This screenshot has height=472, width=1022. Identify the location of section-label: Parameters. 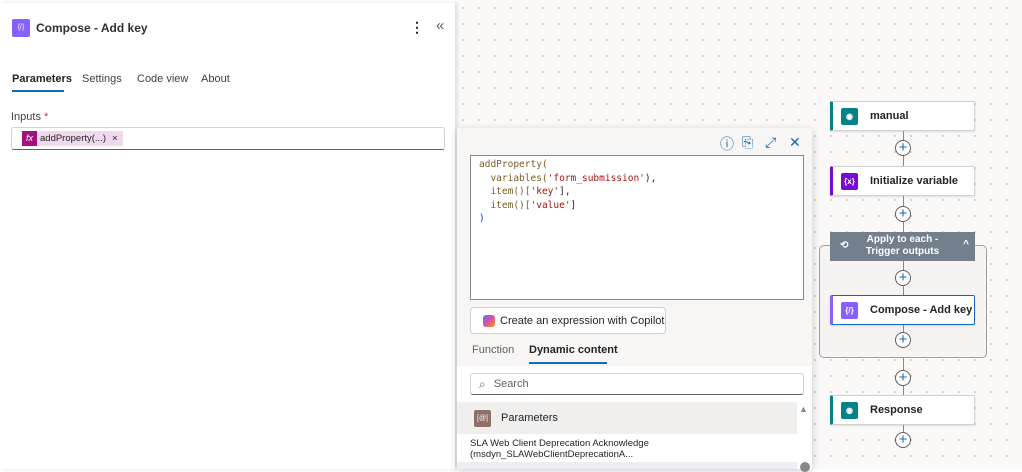
(529, 418).